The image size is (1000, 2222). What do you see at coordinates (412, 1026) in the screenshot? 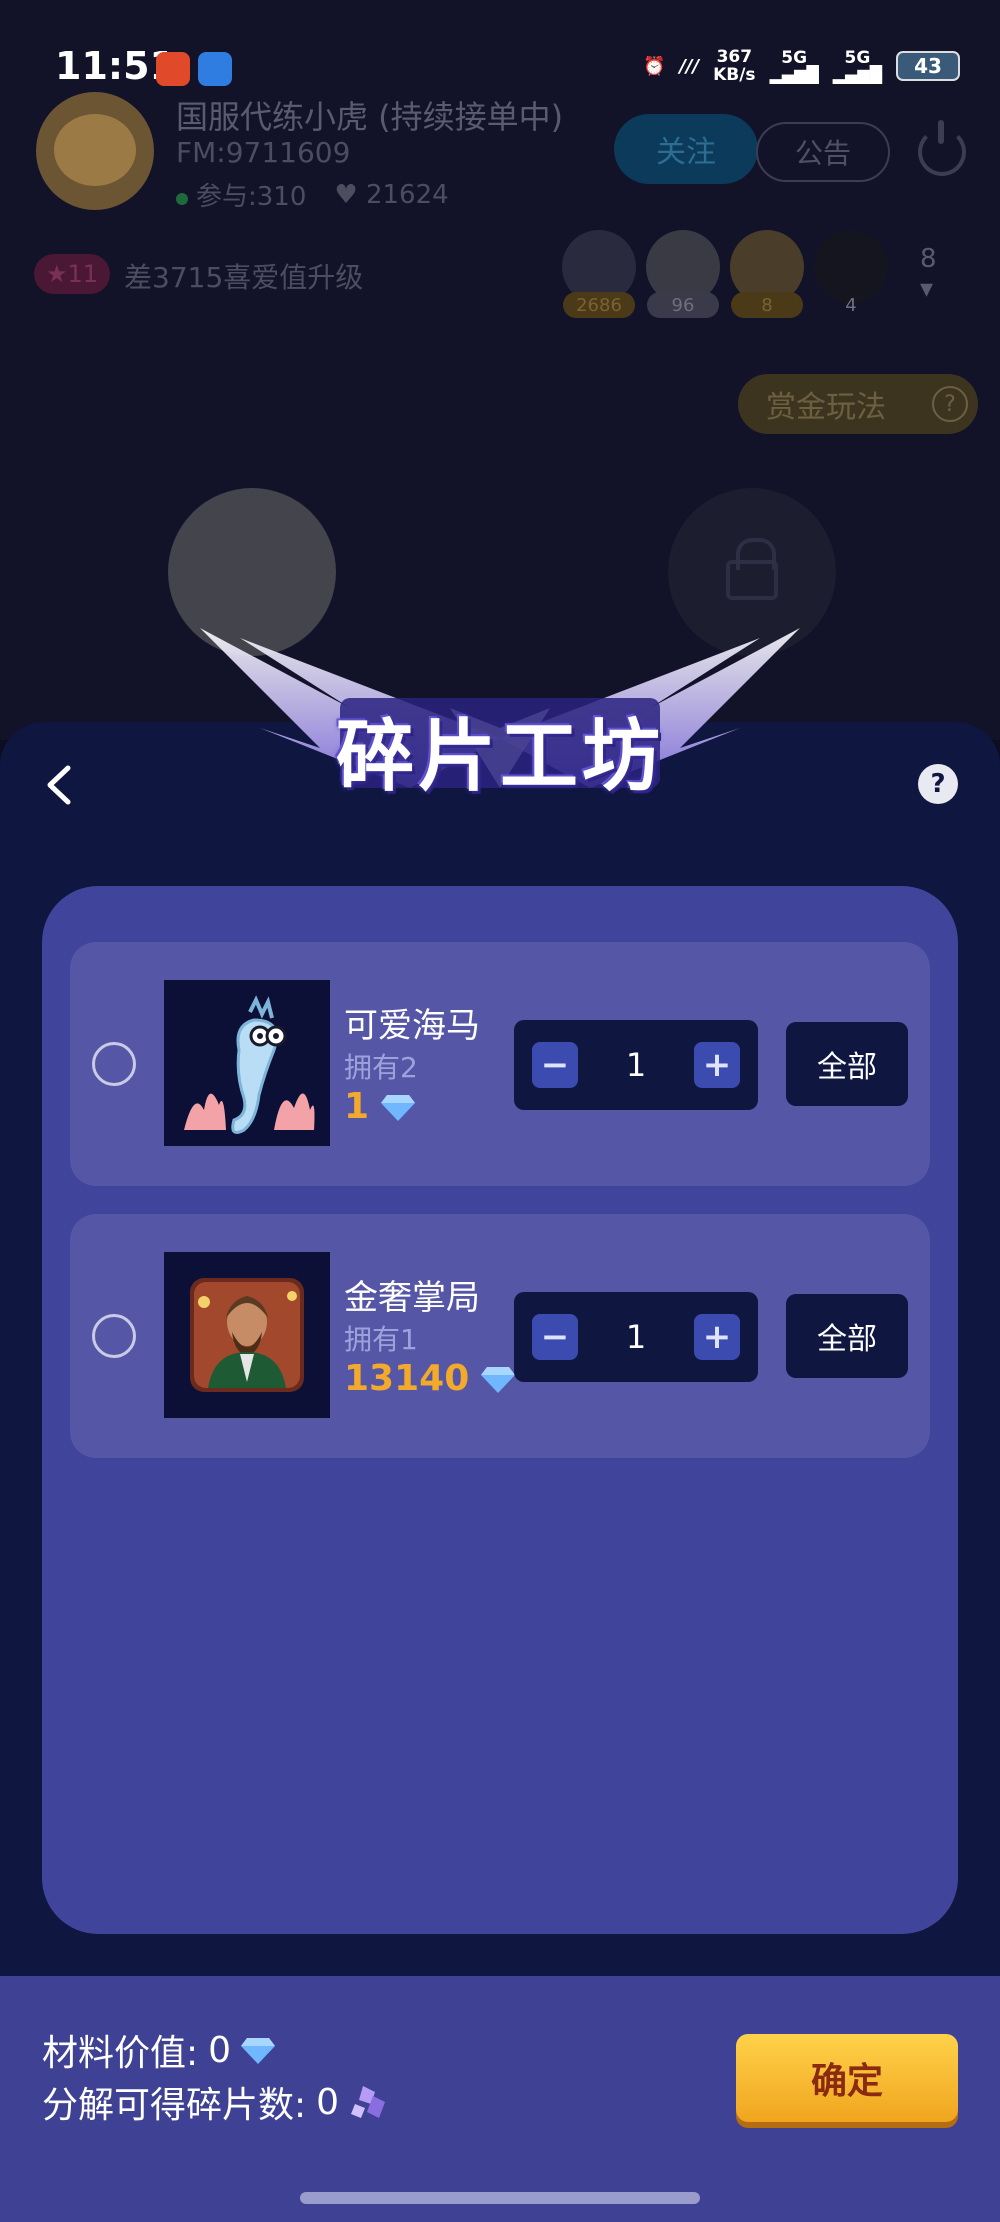
I see `item-name: 可爱海马` at bounding box center [412, 1026].